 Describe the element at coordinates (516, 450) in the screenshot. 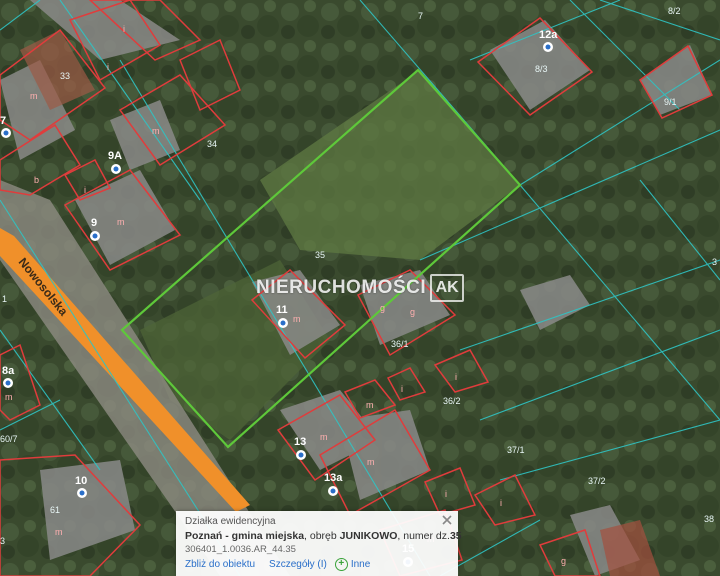

I see `parcel-label: 37/1` at that location.